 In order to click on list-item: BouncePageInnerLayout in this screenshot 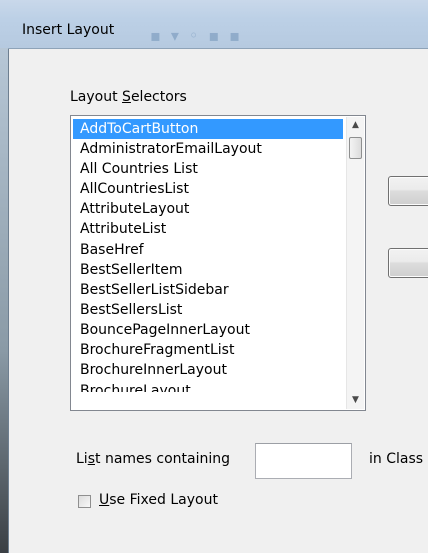, I will do `click(208, 330)`.